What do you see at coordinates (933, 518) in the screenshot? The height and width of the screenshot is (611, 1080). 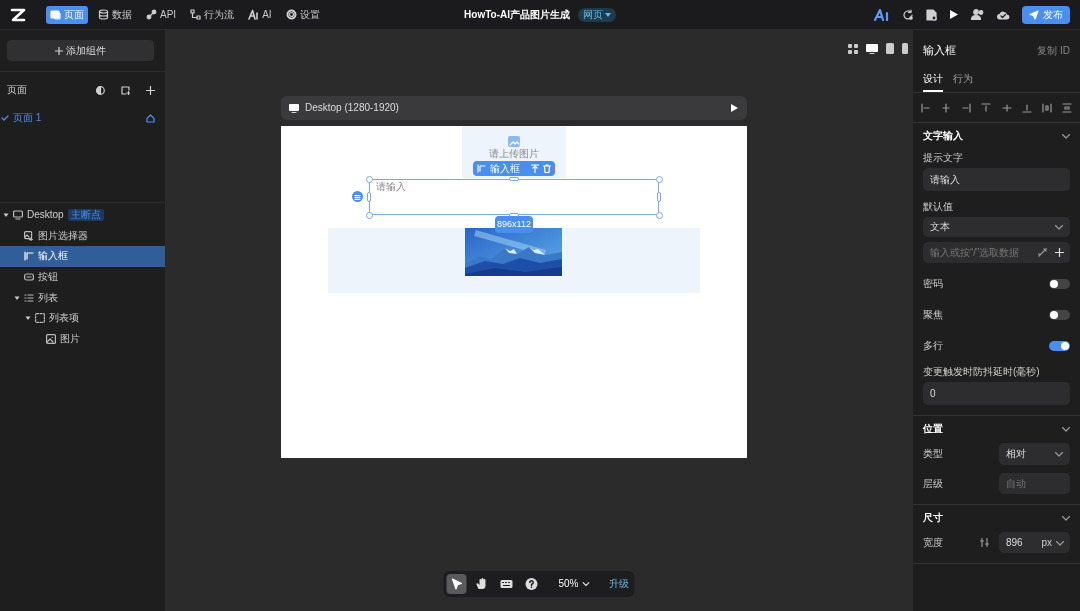 I see `section-title: 尺寸` at bounding box center [933, 518].